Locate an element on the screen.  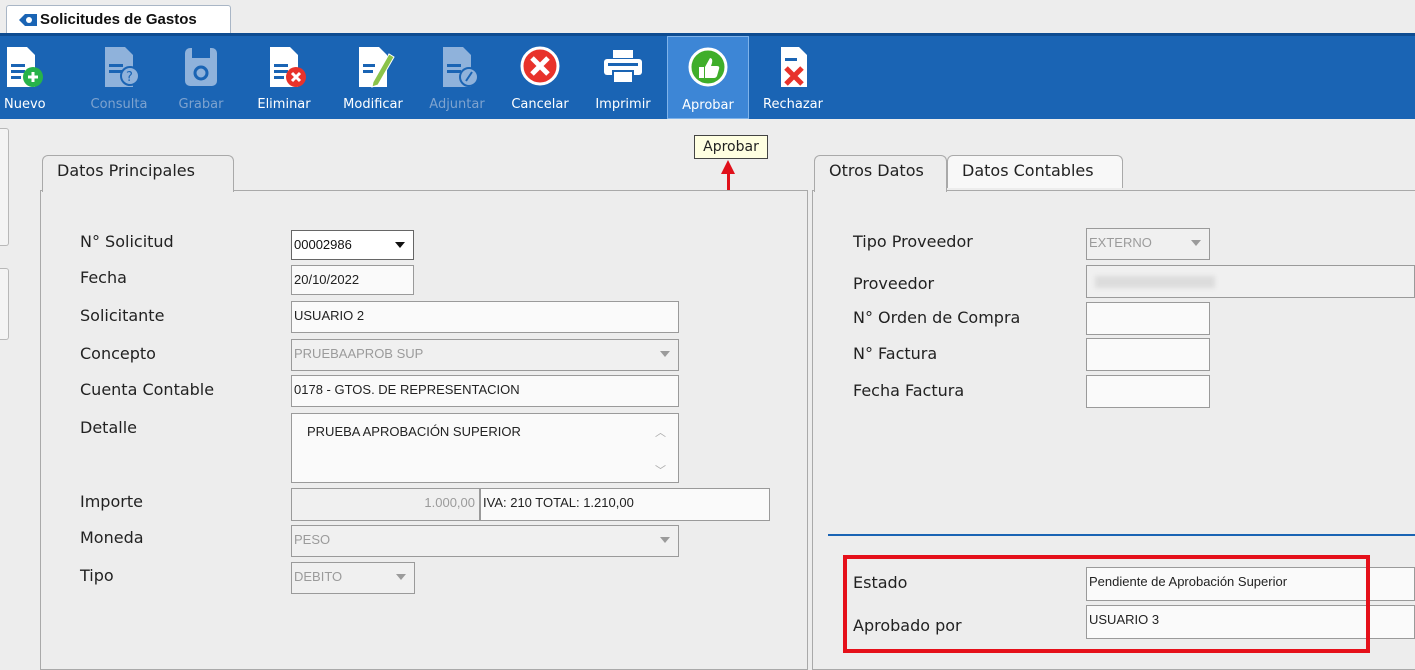
factura-field is located at coordinates (1148, 354).